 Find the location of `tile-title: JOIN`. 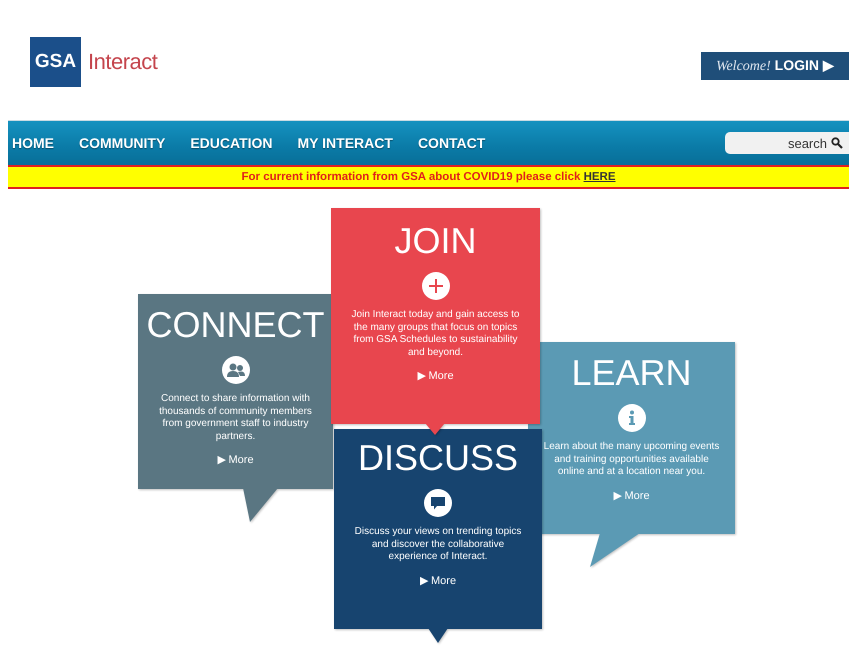

tile-title: JOIN is located at coordinates (435, 241).